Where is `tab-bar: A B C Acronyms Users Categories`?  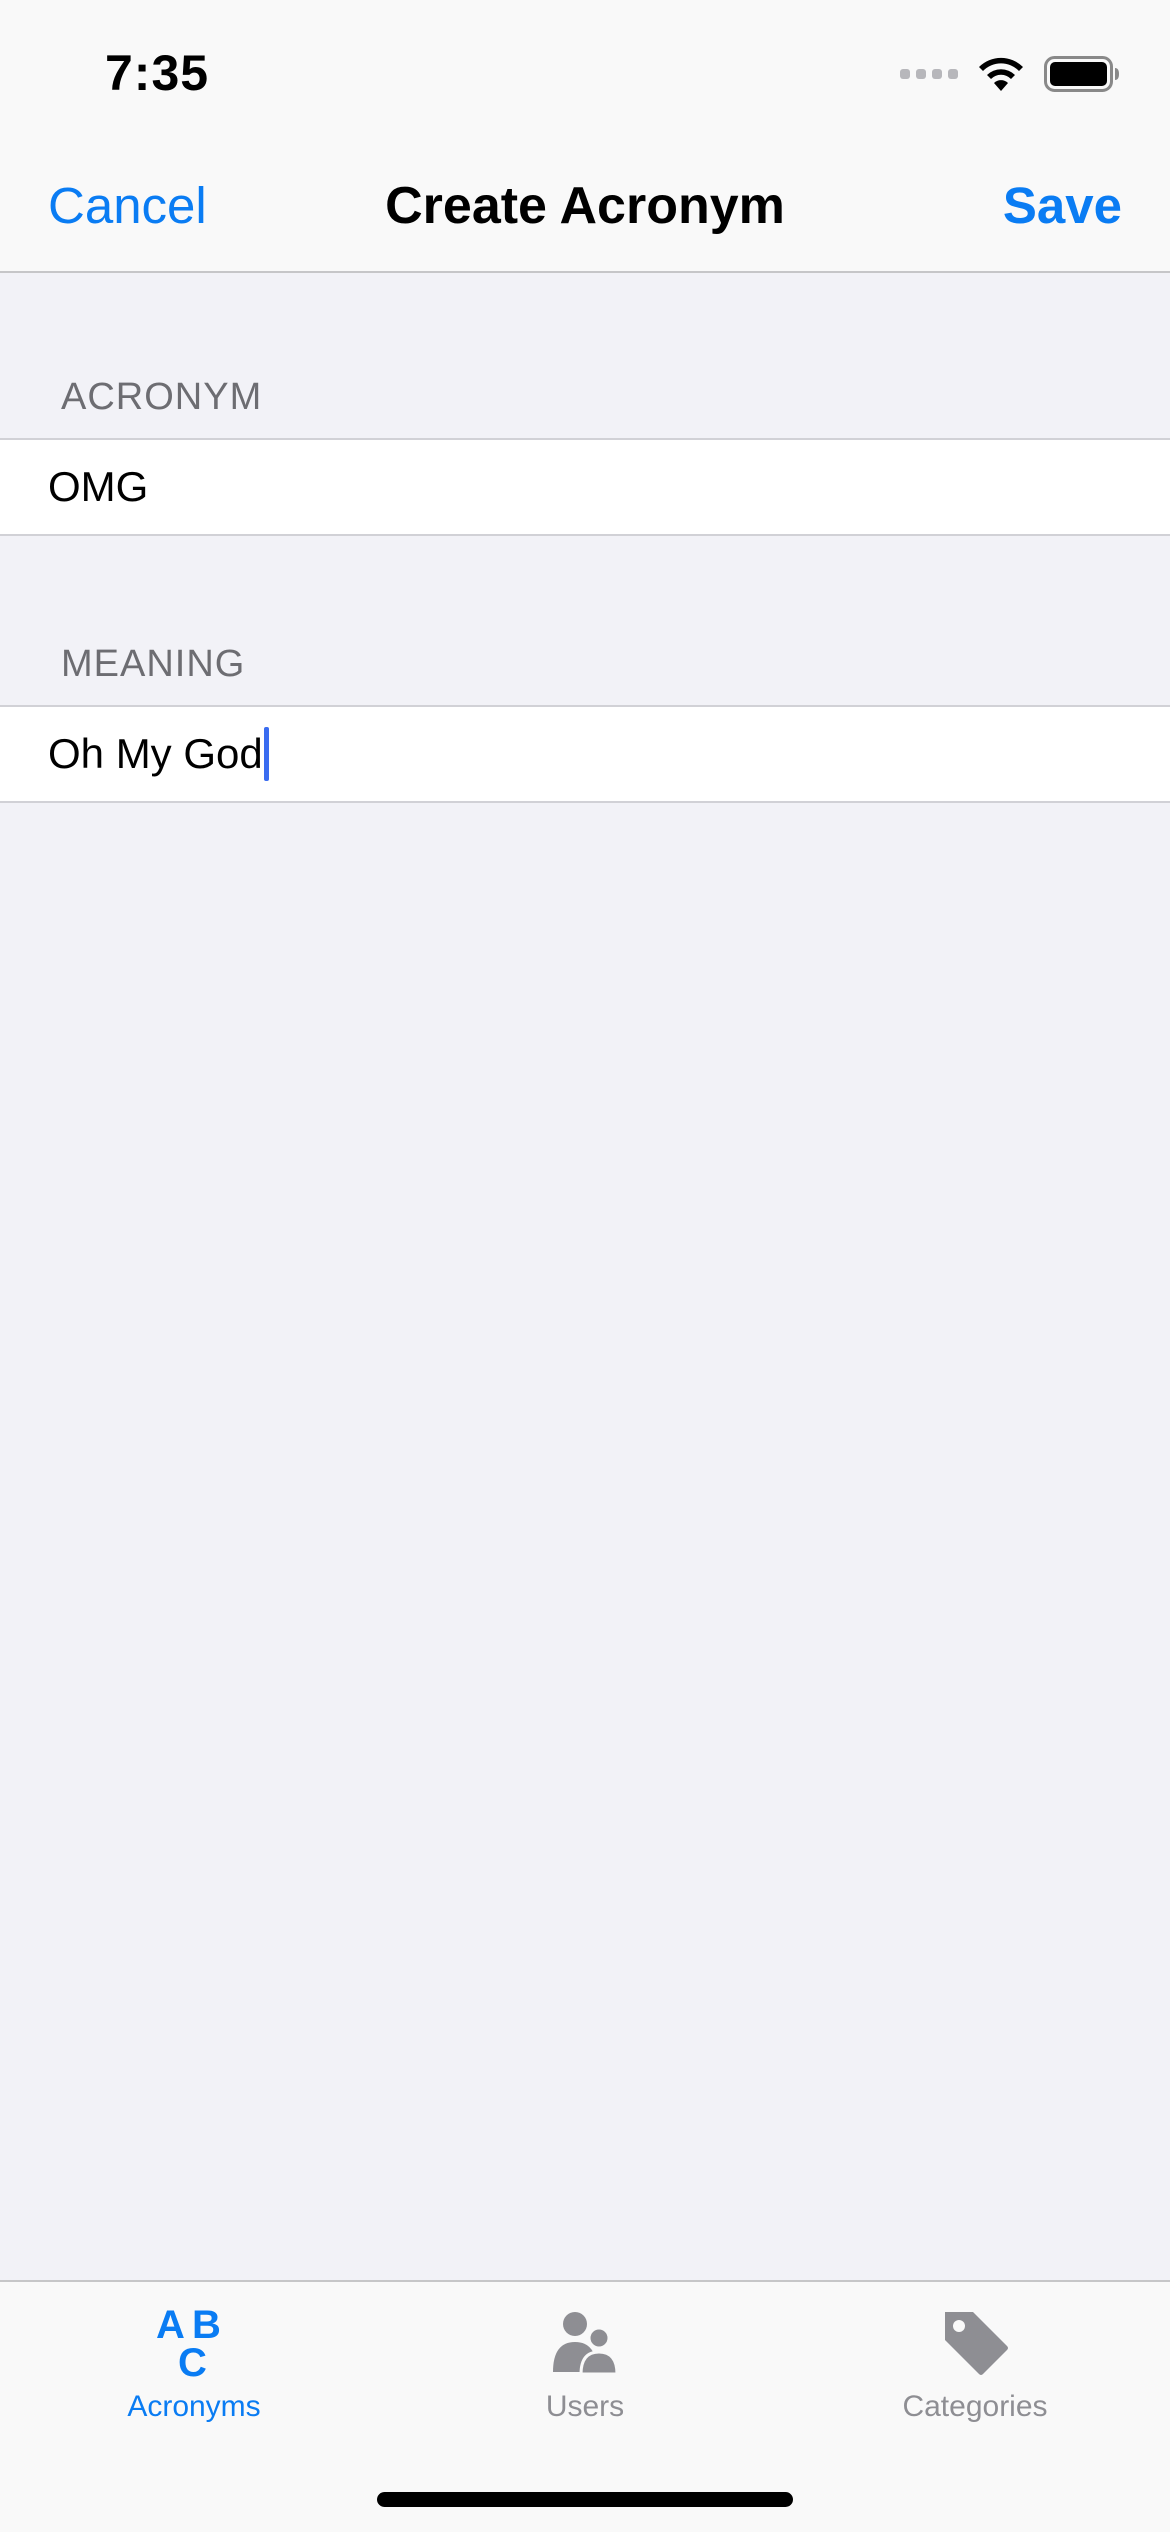 tab-bar: A B C Acronyms Users Categories is located at coordinates (585, 2406).